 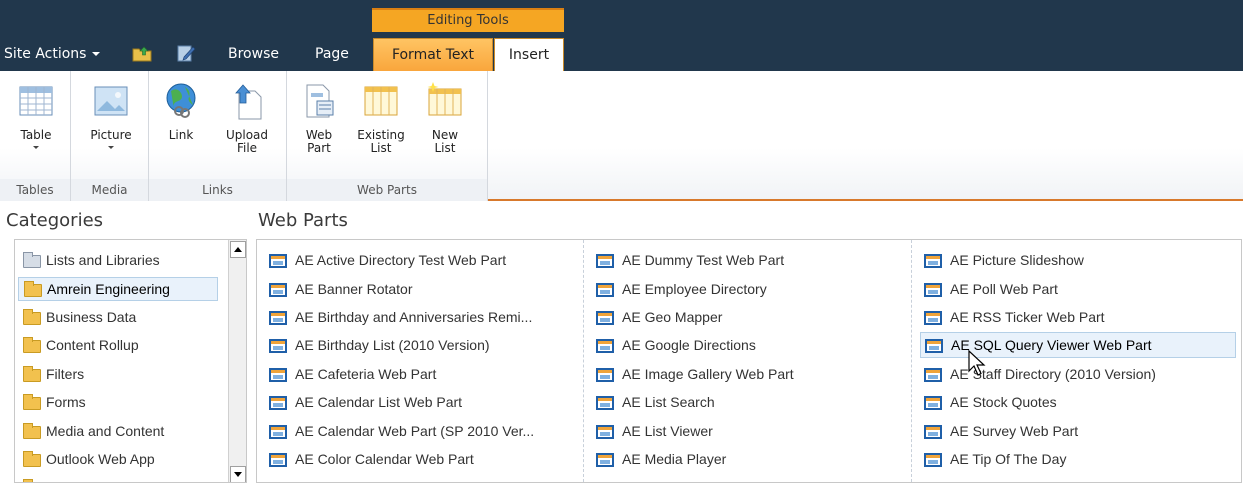 I want to click on tab-format-text: Format Text, so click(x=433, y=54).